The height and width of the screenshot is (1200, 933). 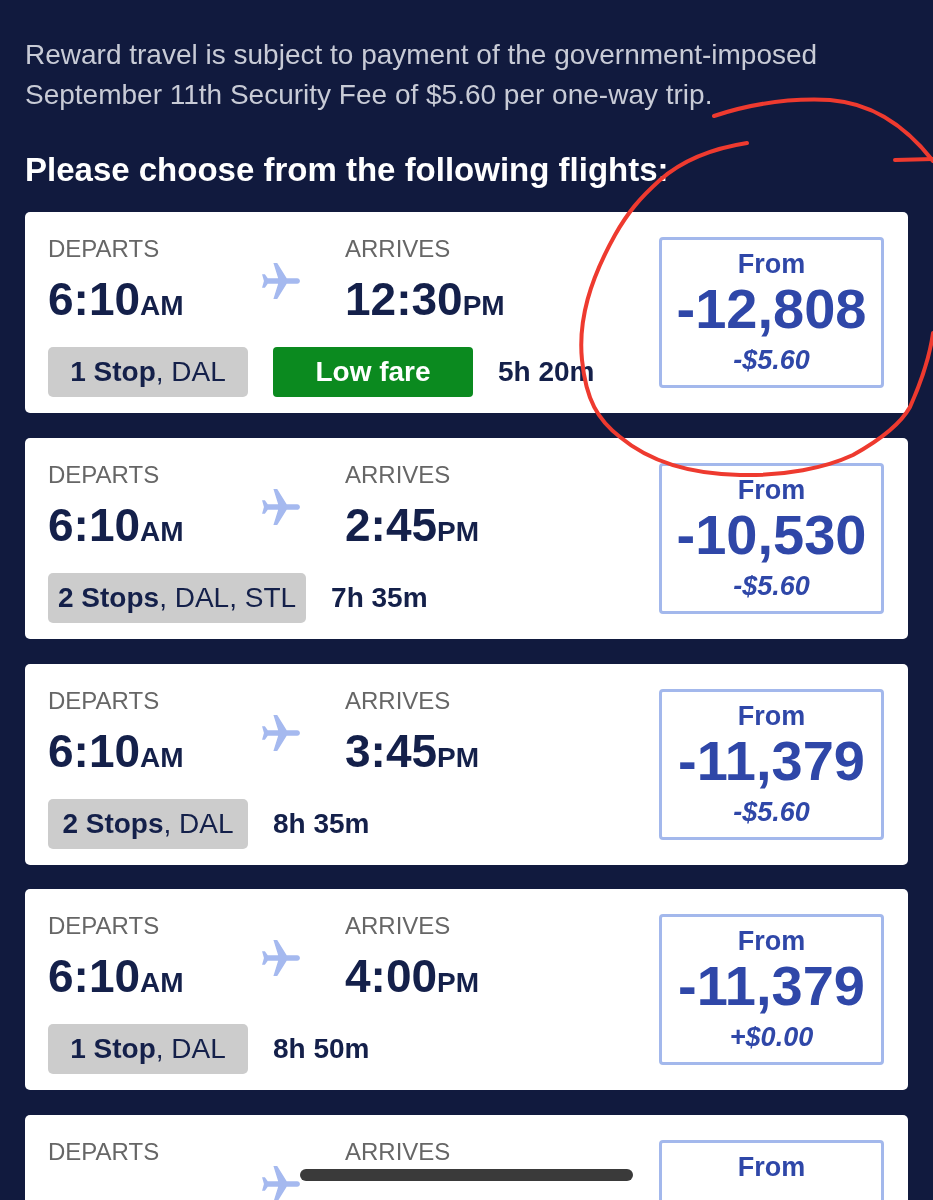 I want to click on fare-button: From -11,379 -$5.60, so click(x=771, y=764).